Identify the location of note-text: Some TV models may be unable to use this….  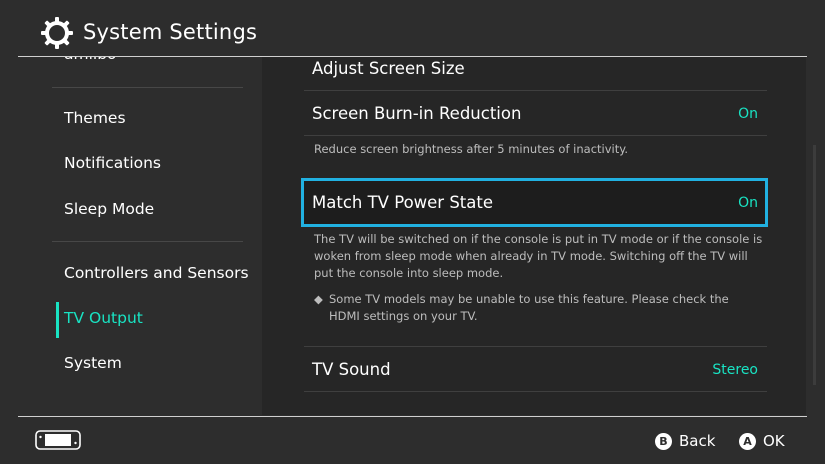
(529, 307).